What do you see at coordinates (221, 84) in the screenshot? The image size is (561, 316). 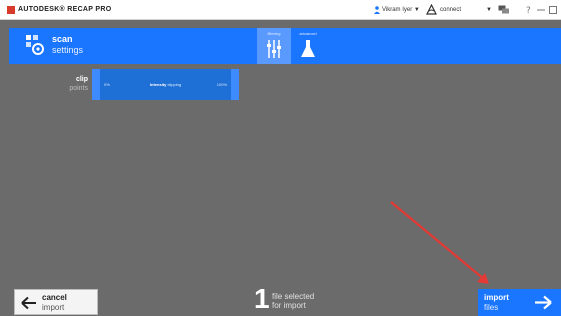 I see `slider-max-label: 100%` at bounding box center [221, 84].